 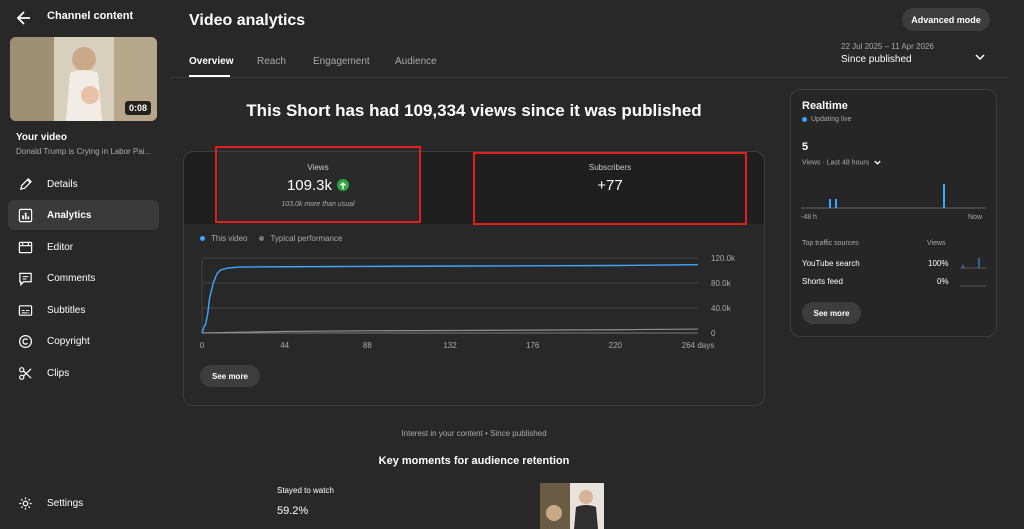 I want to click on date-range-text: 22 Jul 2025 – 11 Apr 2026, so click(x=887, y=46).